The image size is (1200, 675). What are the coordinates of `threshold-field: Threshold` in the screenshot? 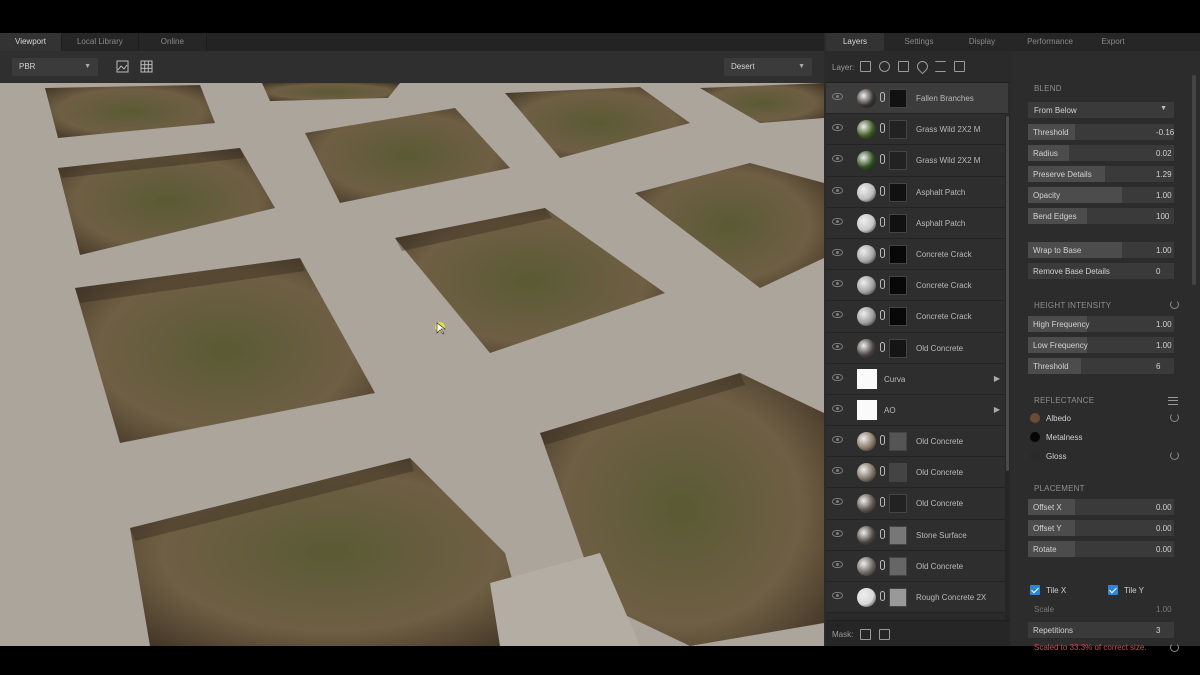 It's located at (1101, 132).